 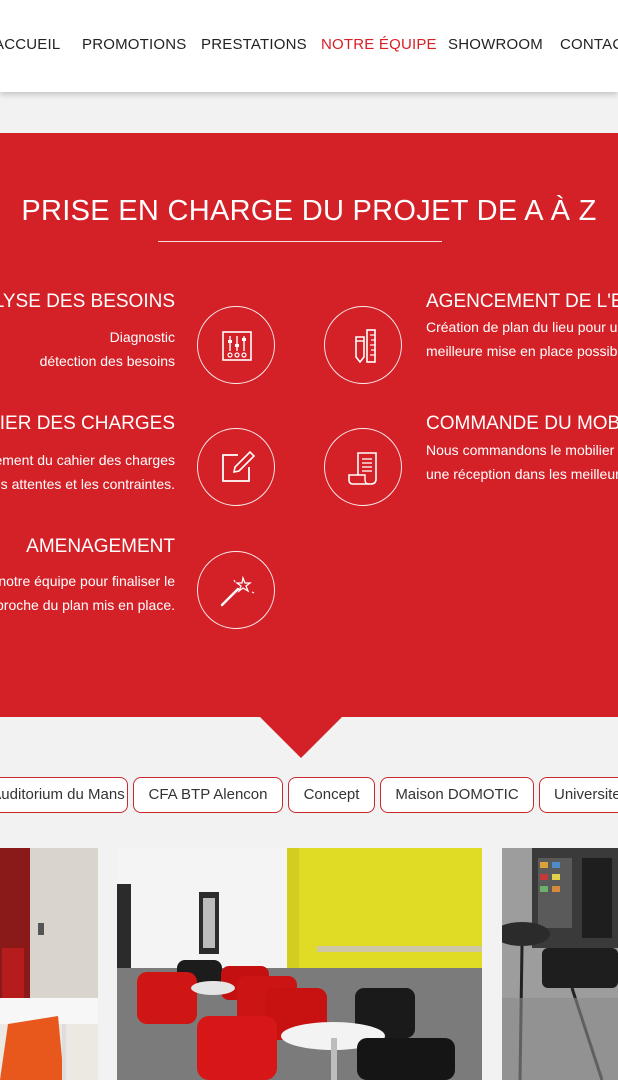 What do you see at coordinates (254, 44) in the screenshot?
I see `nav-prestations: PRESTATIONS` at bounding box center [254, 44].